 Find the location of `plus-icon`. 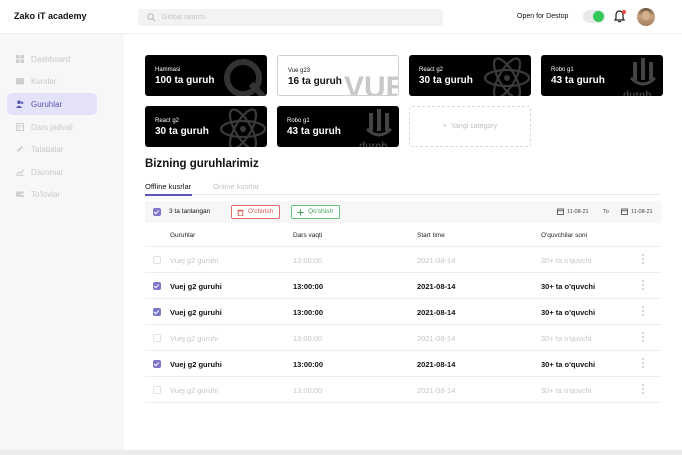

plus-icon is located at coordinates (300, 212).